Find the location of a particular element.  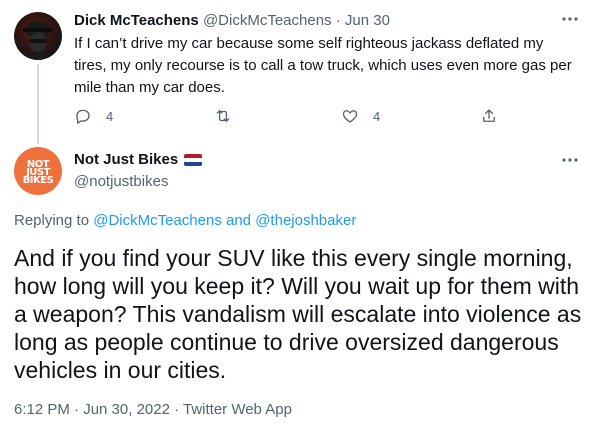

author-name-row: Not Just Bikes is located at coordinates (138, 160).